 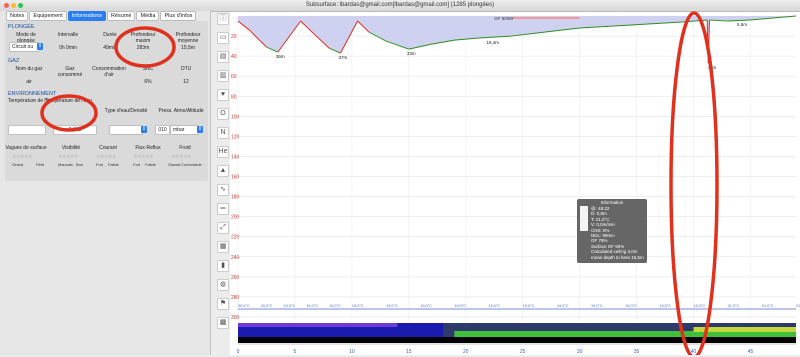 What do you see at coordinates (223, 114) in the screenshot?
I see `po2-icon: O` at bounding box center [223, 114].